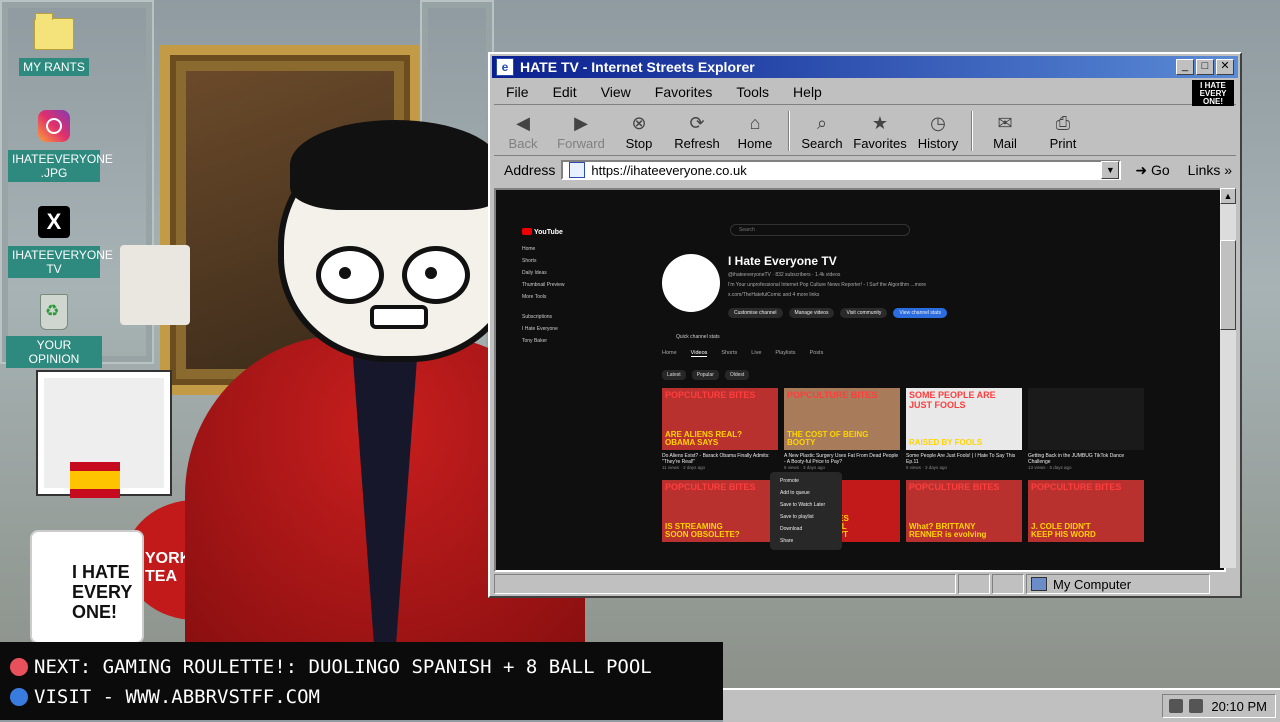 The width and height of the screenshot is (1280, 722). I want to click on go-button: ➜ Go, so click(1152, 170).